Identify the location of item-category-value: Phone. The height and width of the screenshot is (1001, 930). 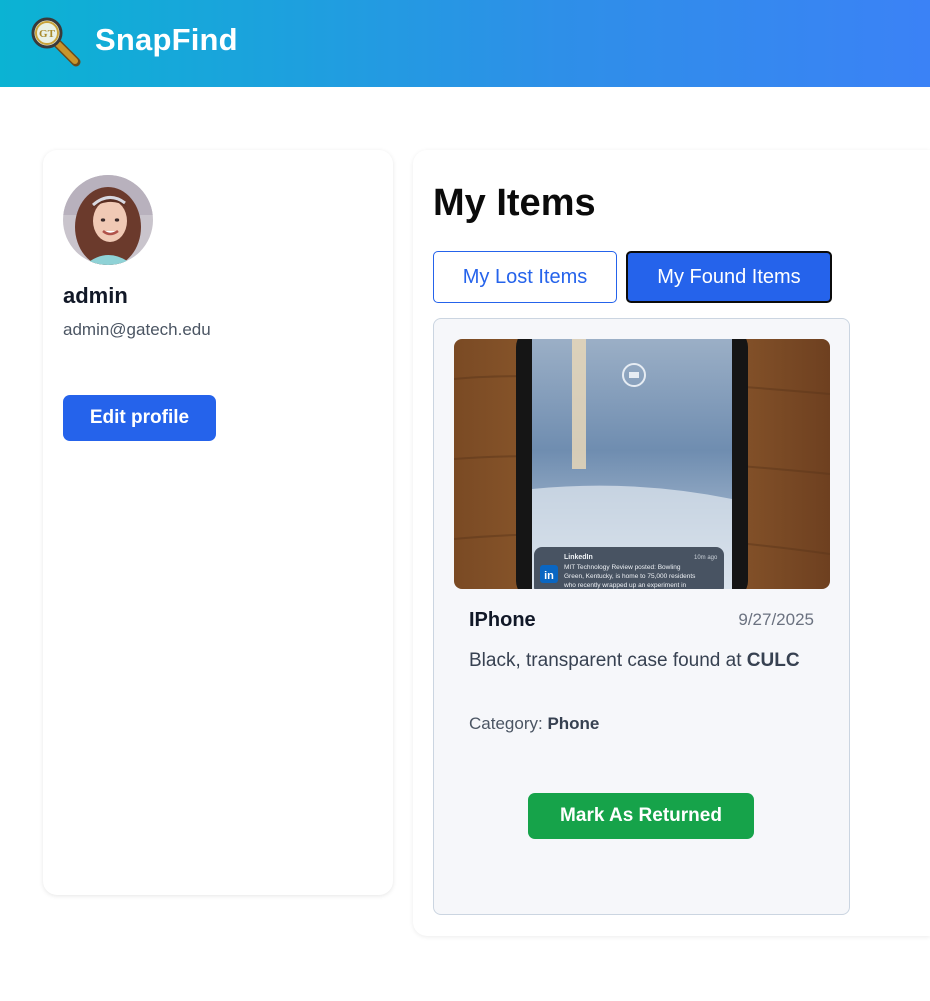
(573, 723).